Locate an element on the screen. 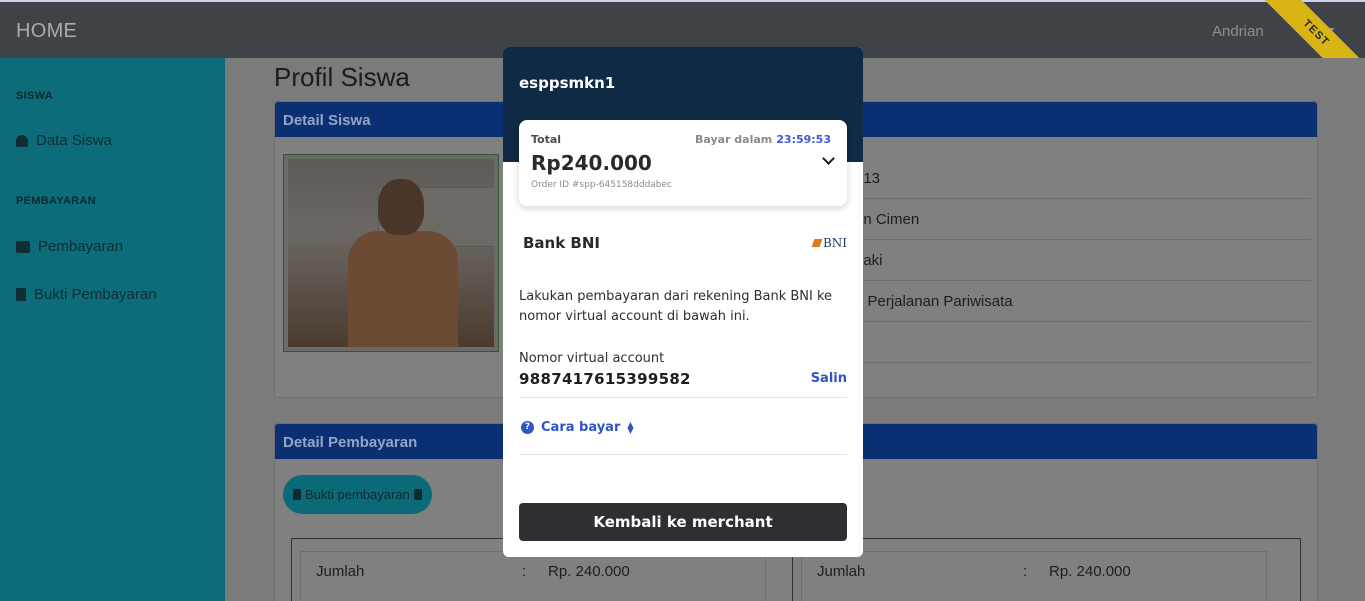  detail-row: Laki is located at coordinates (1083, 260).